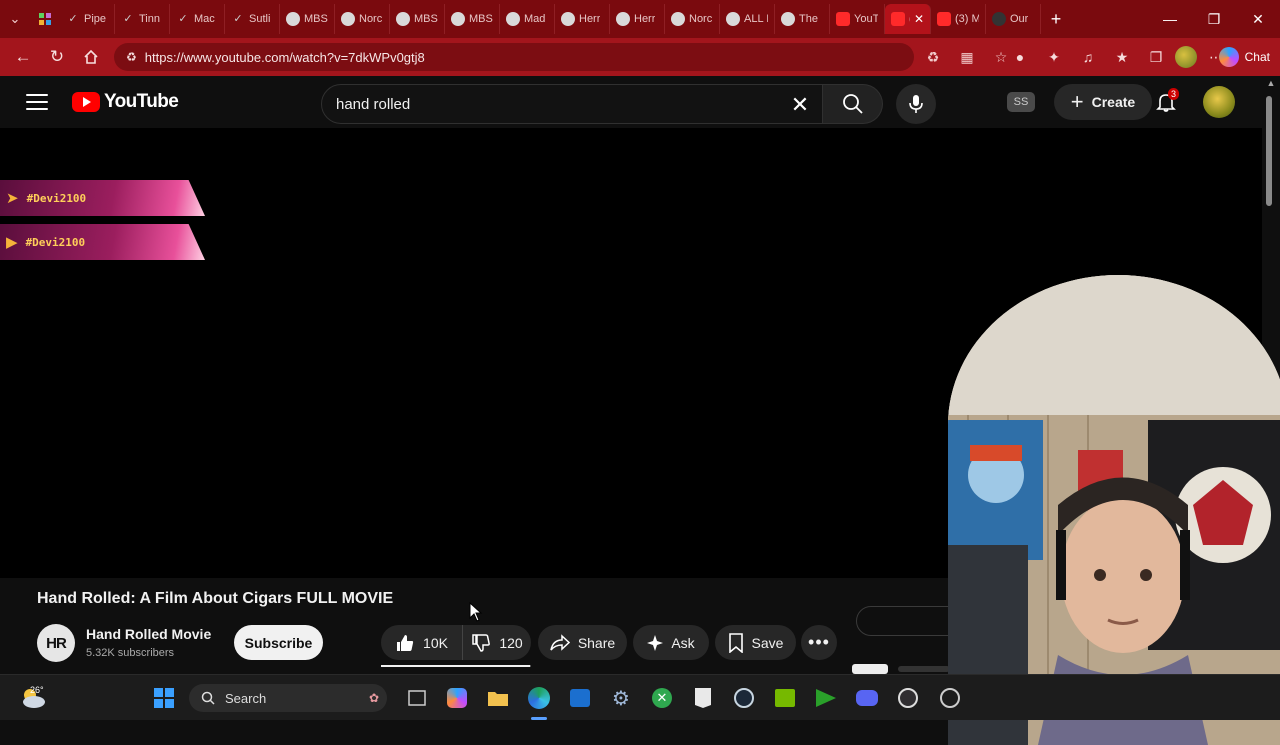 The image size is (1280, 745). What do you see at coordinates (1013, 19) in the screenshot?
I see `tab-17: Our` at bounding box center [1013, 19].